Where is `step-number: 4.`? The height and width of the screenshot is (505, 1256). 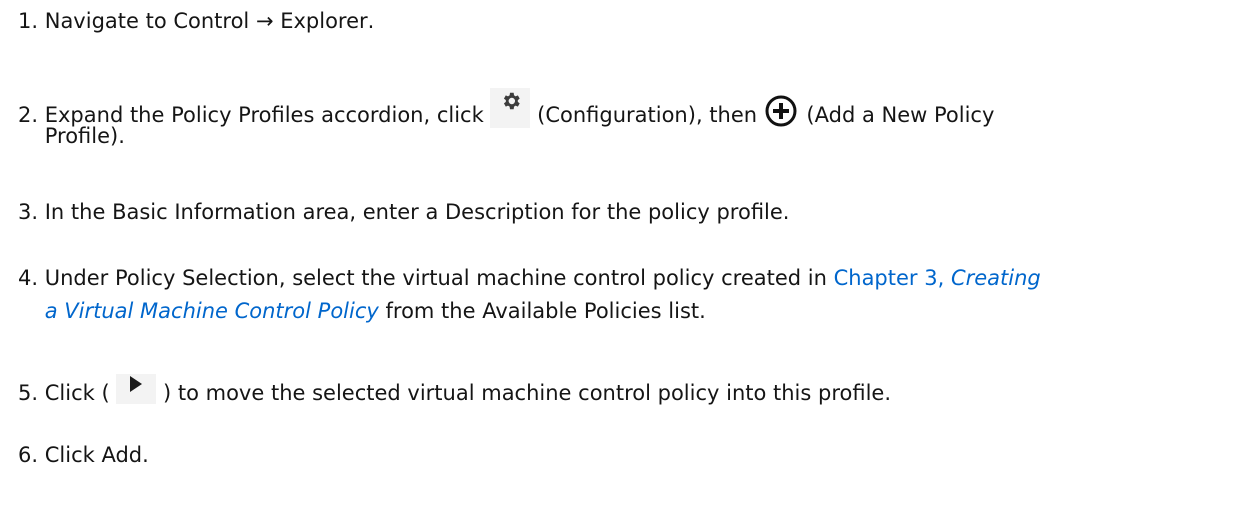 step-number: 4. is located at coordinates (28, 278).